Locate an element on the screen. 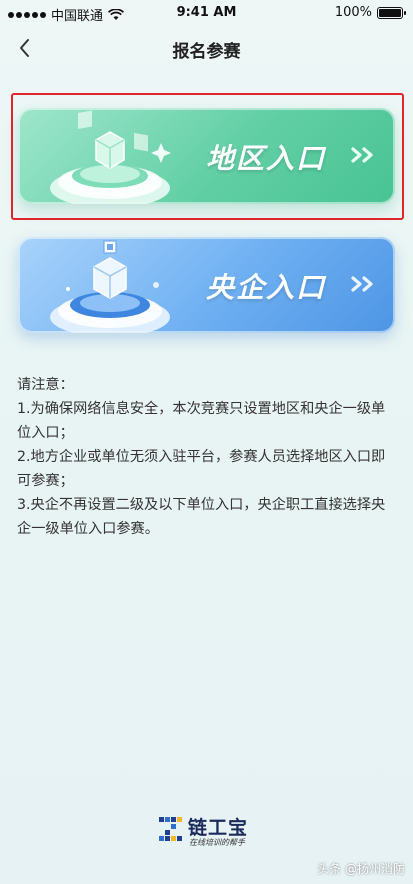 The height and width of the screenshot is (884, 413). nav-bar: 报名参赛 is located at coordinates (206, 48).